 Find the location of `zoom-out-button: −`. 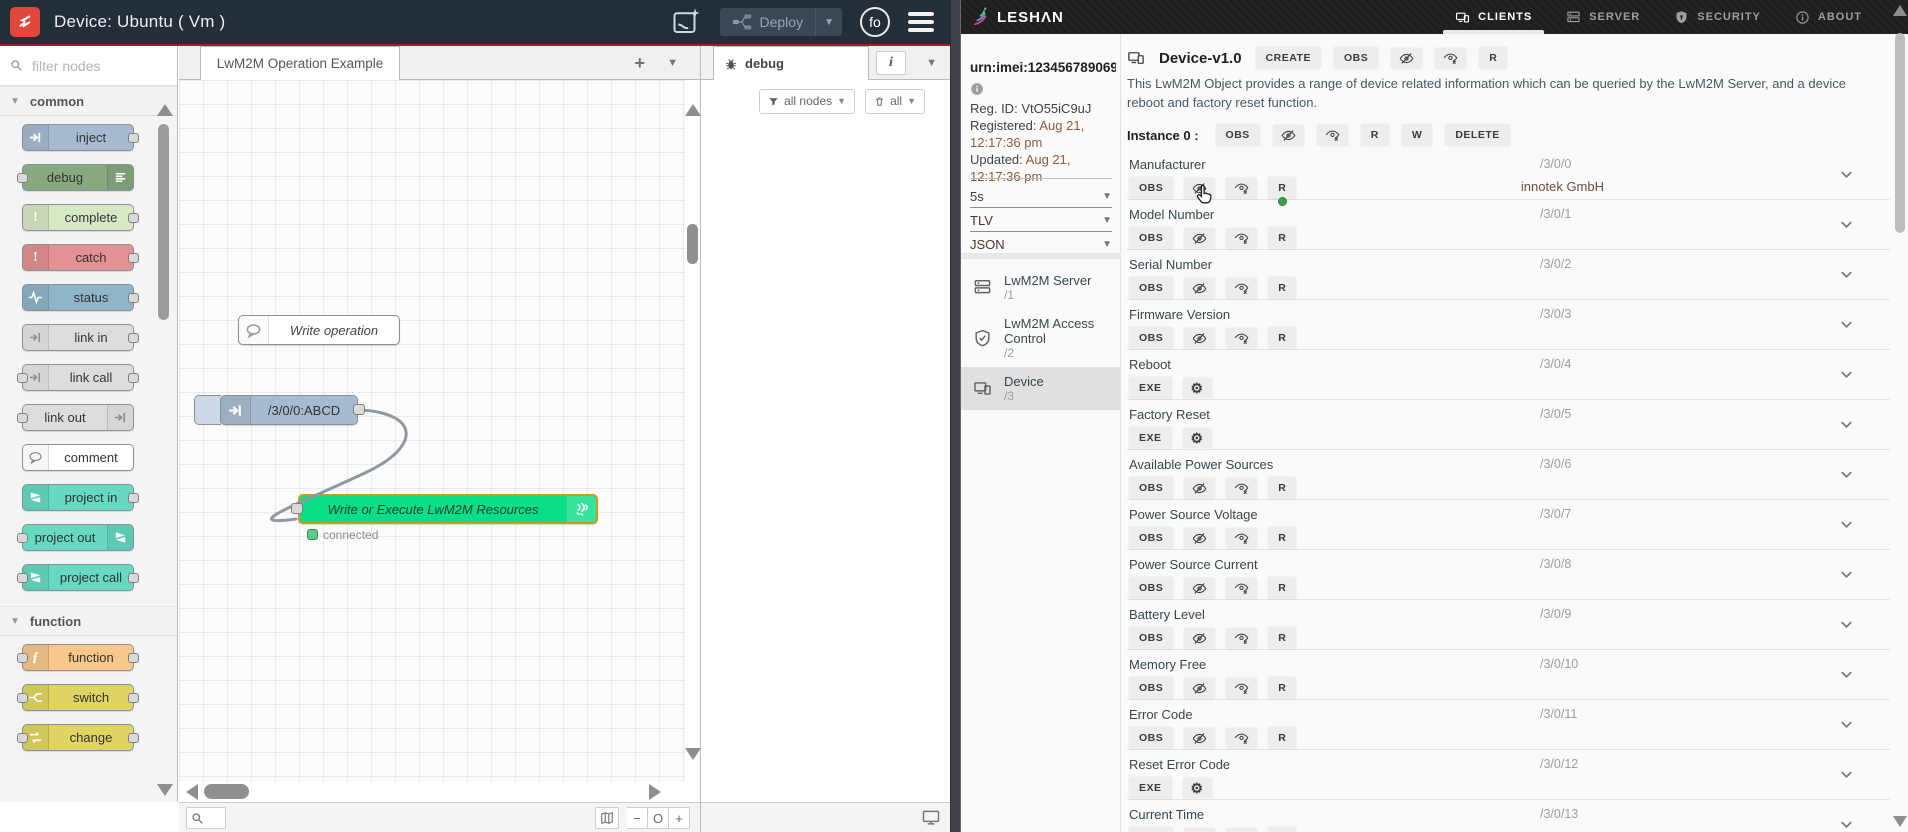

zoom-out-button: − is located at coordinates (637, 818).